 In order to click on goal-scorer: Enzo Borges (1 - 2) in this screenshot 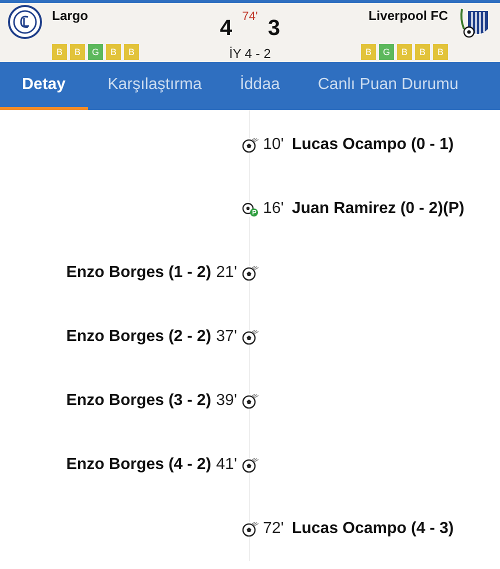, I will do `click(139, 273)`.